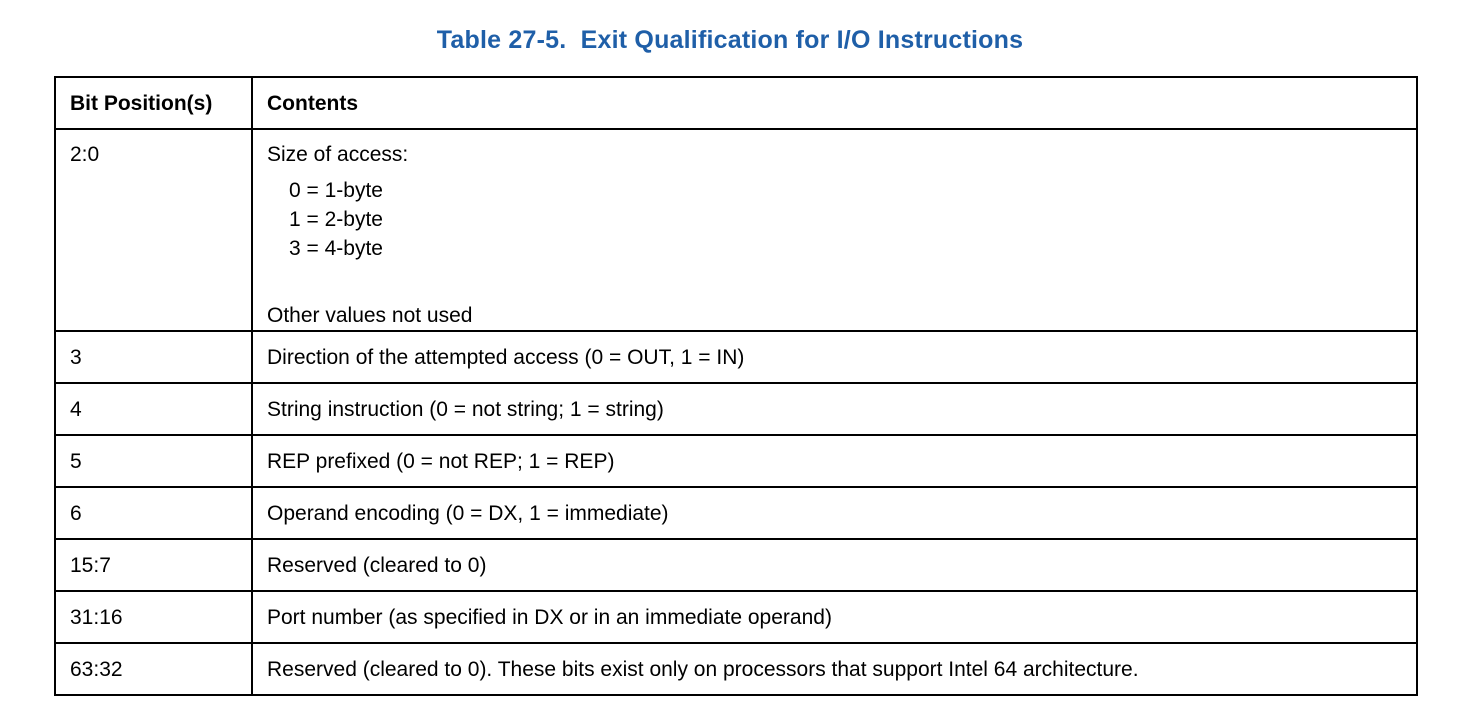  I want to click on contents-cell: REP prefixed (0 = not REP; 1 = REP), so click(834, 461).